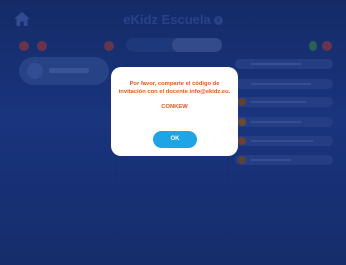 The height and width of the screenshot is (265, 346). What do you see at coordinates (174, 107) in the screenshot?
I see `invitation-code: CONKEW` at bounding box center [174, 107].